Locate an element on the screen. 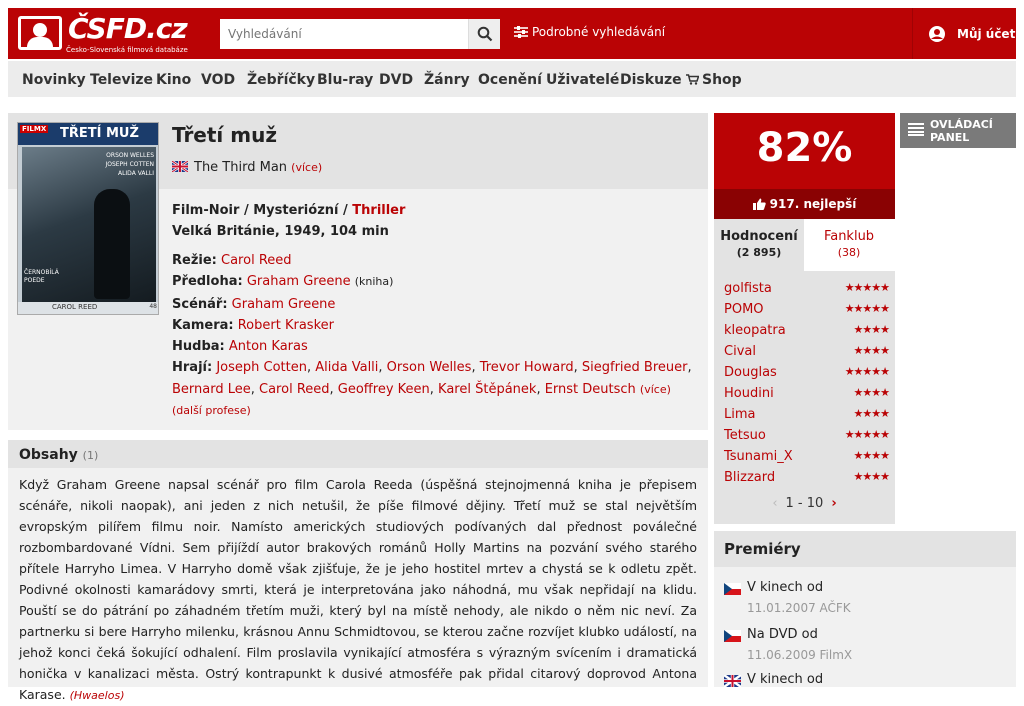  user-link: Tsunami_X is located at coordinates (758, 456).